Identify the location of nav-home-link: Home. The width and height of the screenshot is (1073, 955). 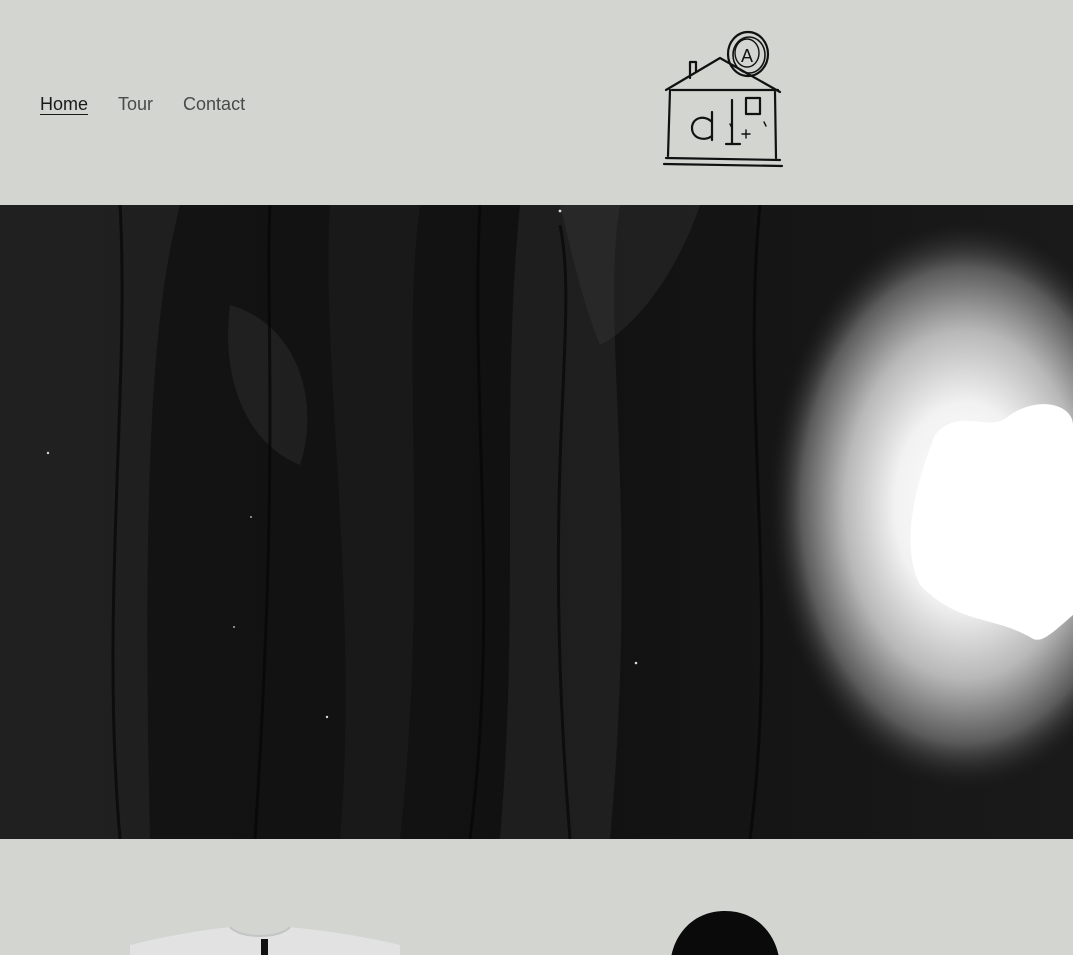
(64, 104).